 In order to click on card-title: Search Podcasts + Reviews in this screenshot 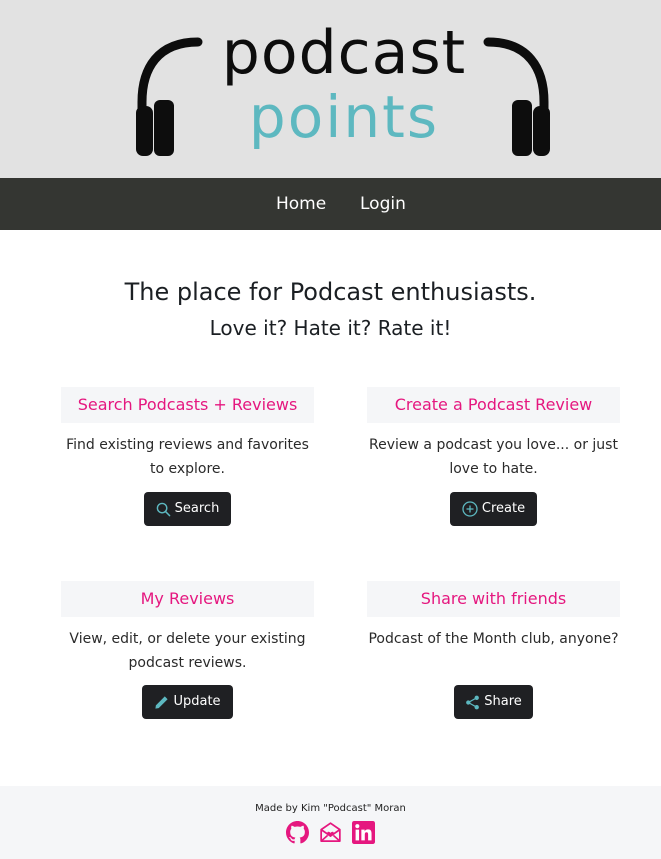, I will do `click(187, 405)`.